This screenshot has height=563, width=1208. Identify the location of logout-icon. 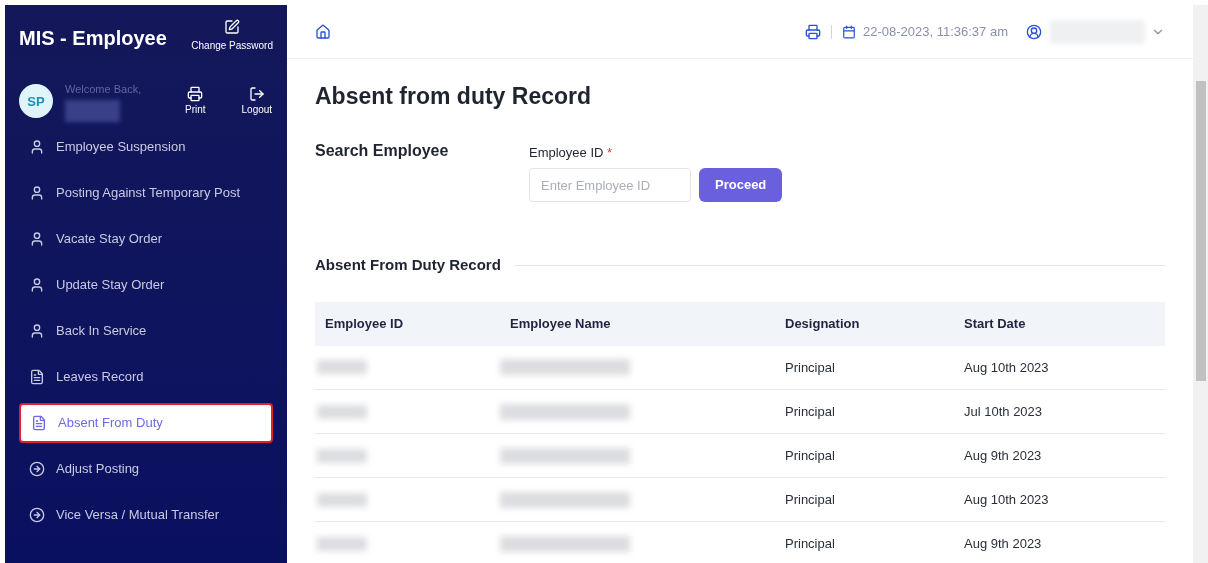
(256, 93).